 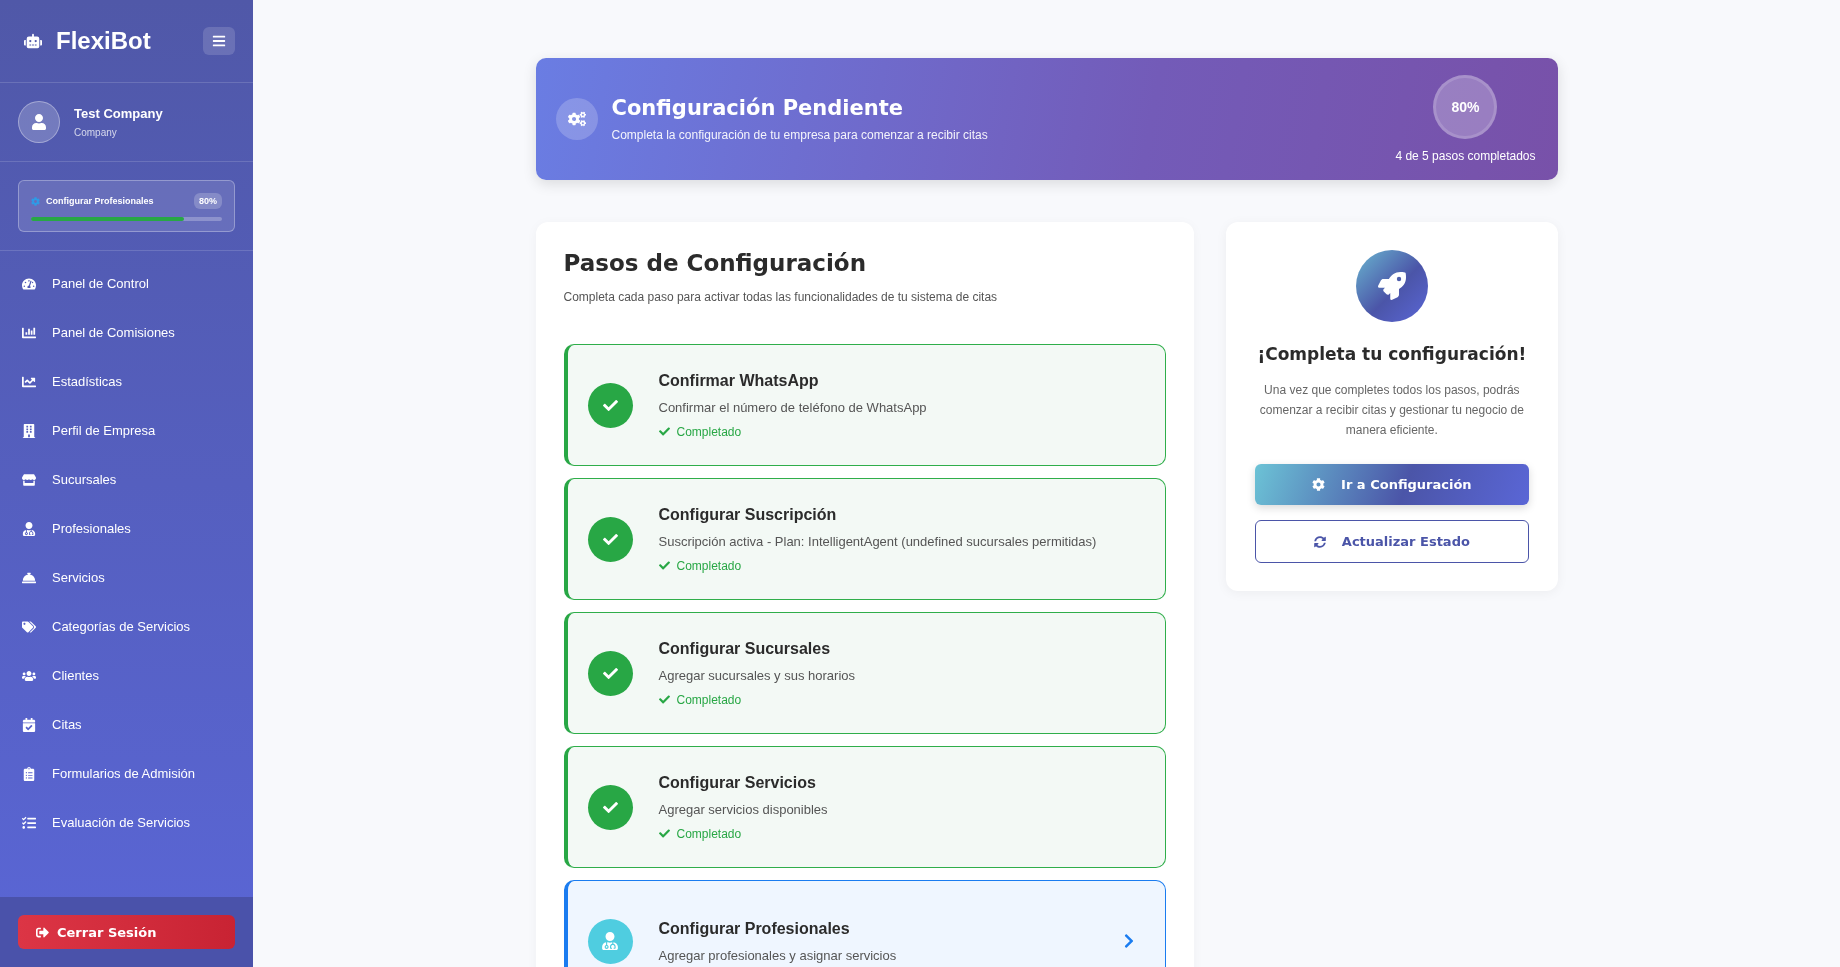 What do you see at coordinates (126, 332) in the screenshot?
I see `nav-item: Panel de Comisiones` at bounding box center [126, 332].